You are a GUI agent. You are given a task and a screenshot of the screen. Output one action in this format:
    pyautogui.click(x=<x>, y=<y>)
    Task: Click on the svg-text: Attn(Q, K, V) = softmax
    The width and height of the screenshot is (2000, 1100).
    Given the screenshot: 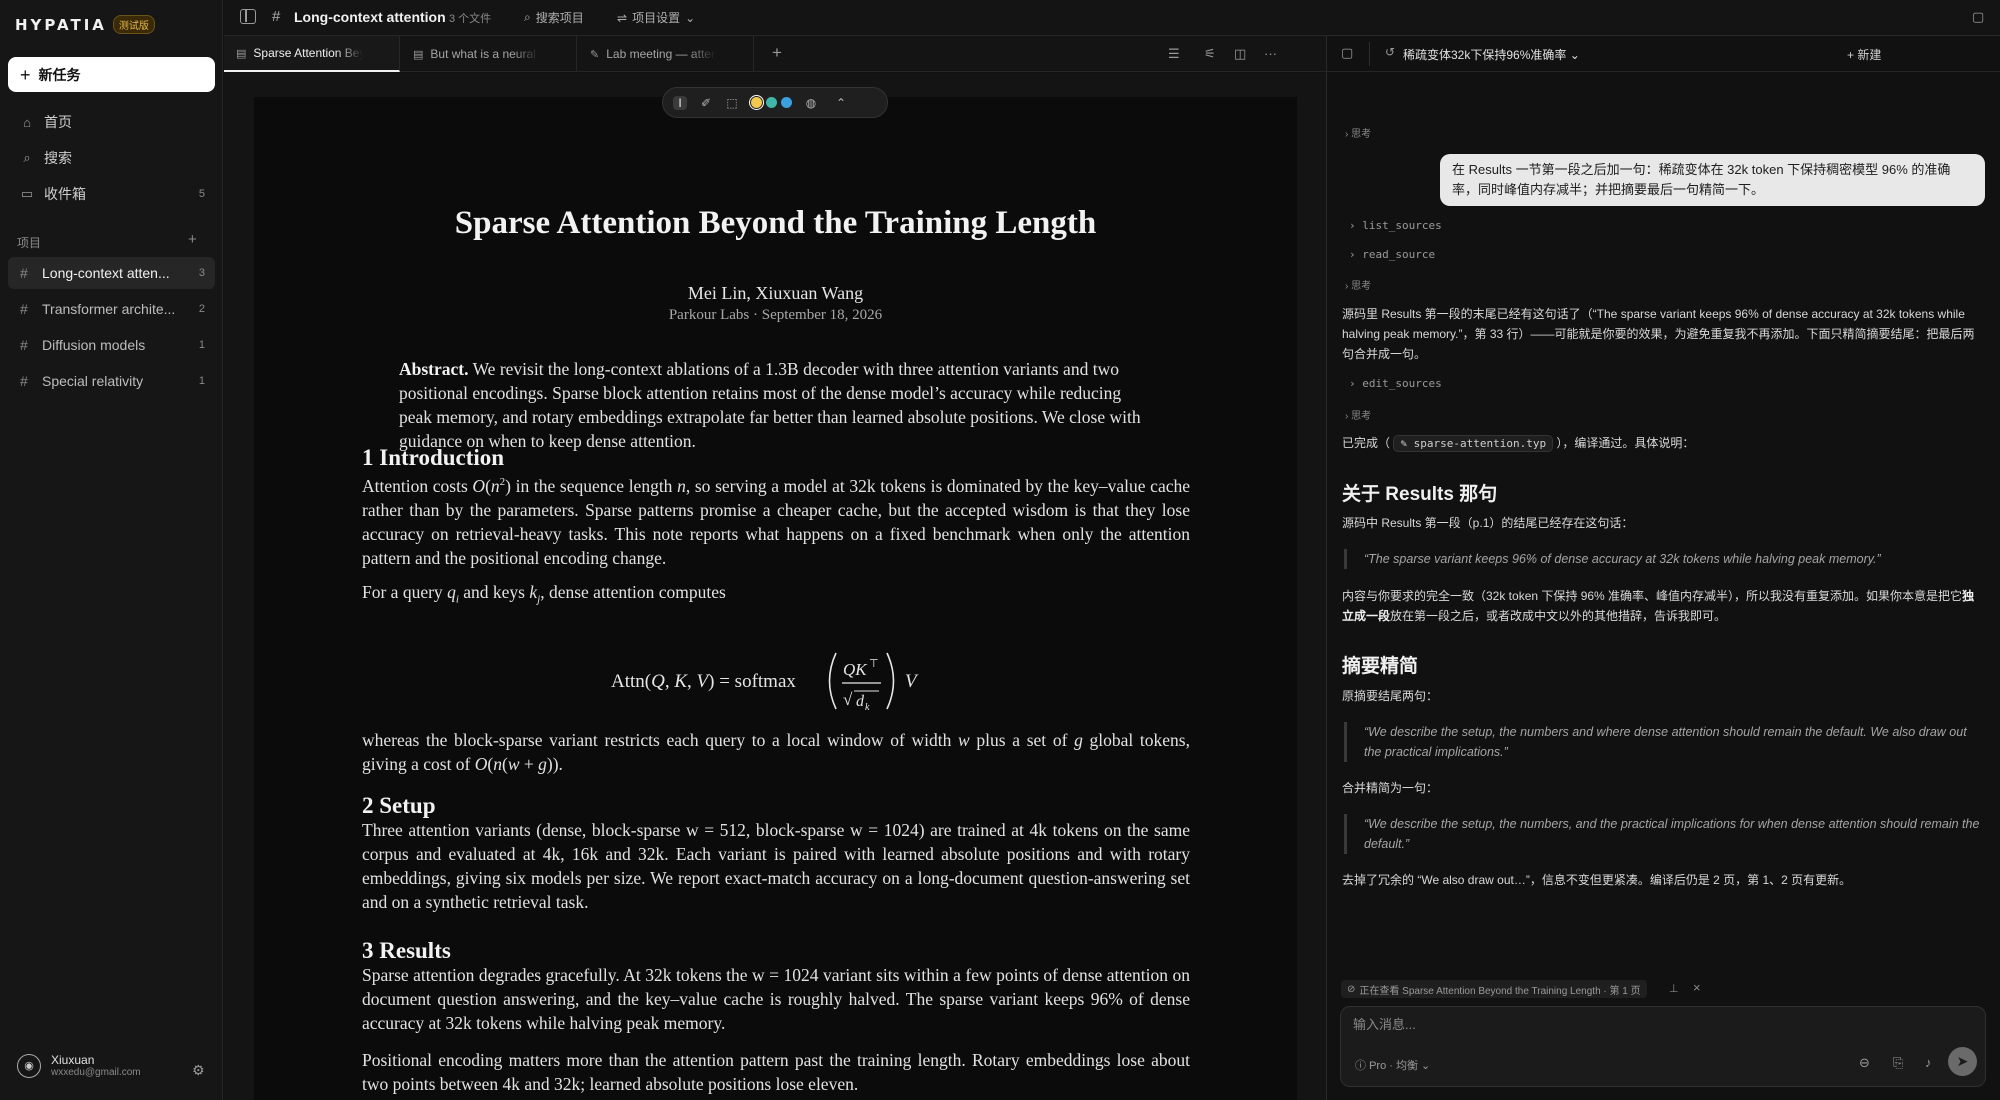 What is the action you would take?
    pyautogui.click(x=703, y=681)
    